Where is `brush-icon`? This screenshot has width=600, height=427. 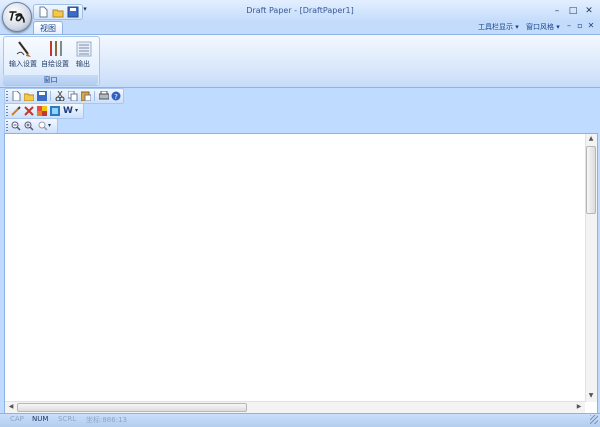 brush-icon is located at coordinates (16, 111).